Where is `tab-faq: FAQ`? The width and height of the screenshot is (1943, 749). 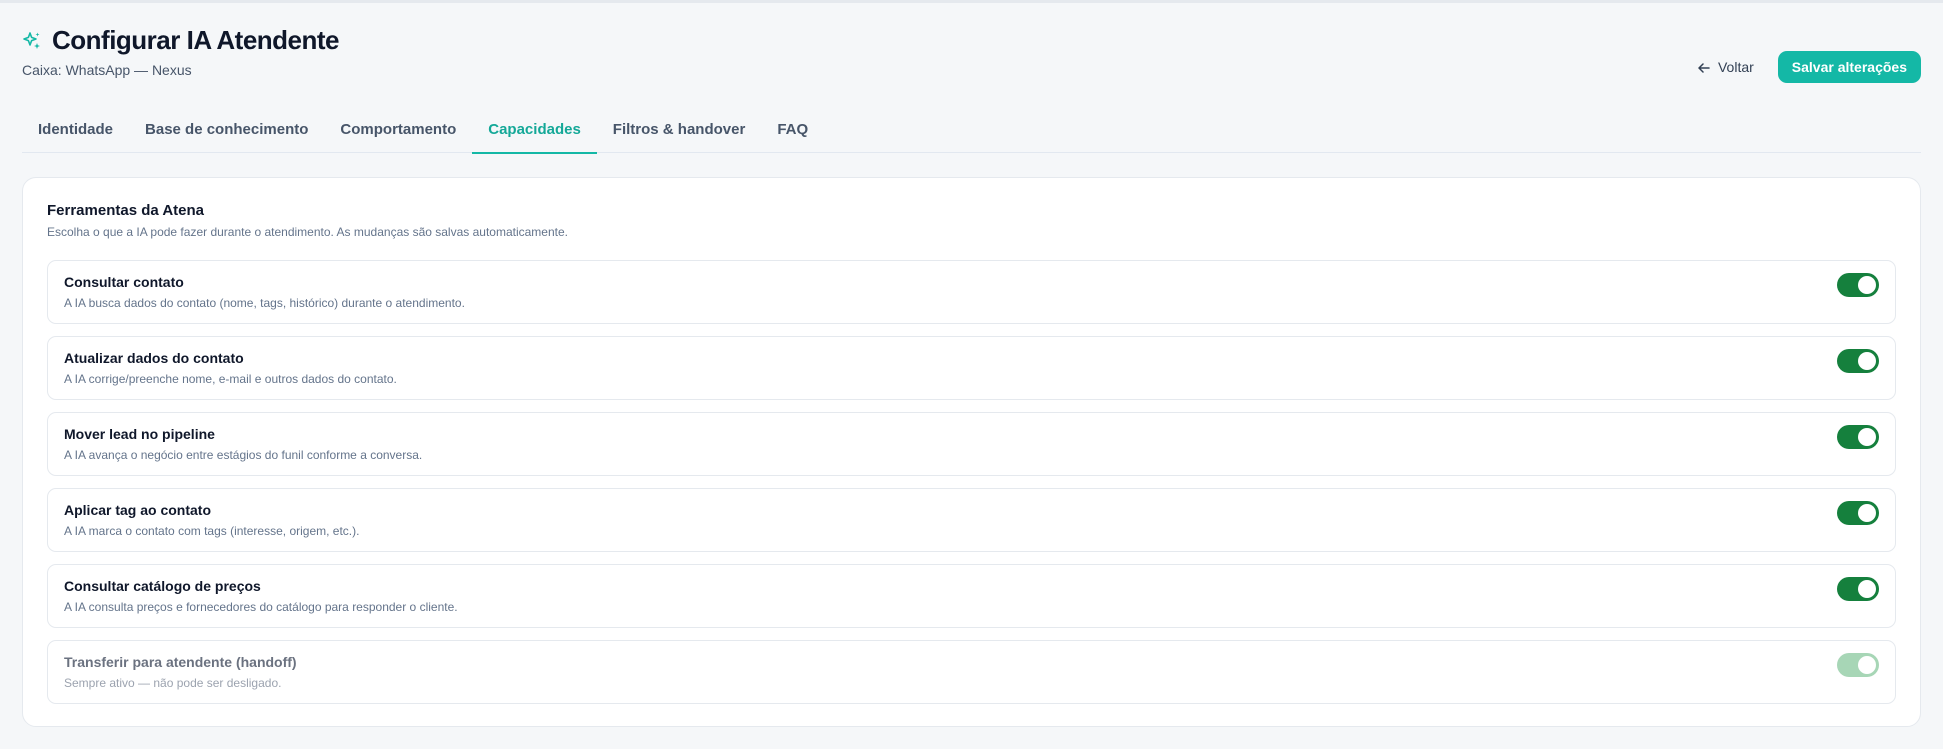 tab-faq: FAQ is located at coordinates (792, 132).